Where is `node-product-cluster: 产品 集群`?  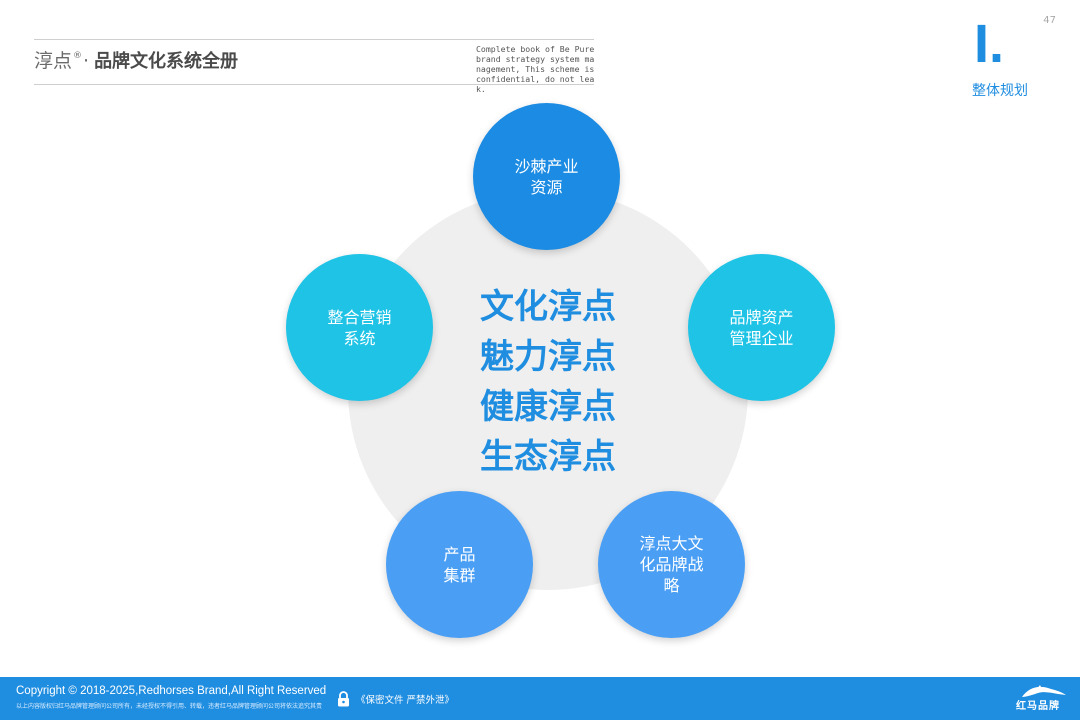 node-product-cluster: 产品 集群 is located at coordinates (459, 564).